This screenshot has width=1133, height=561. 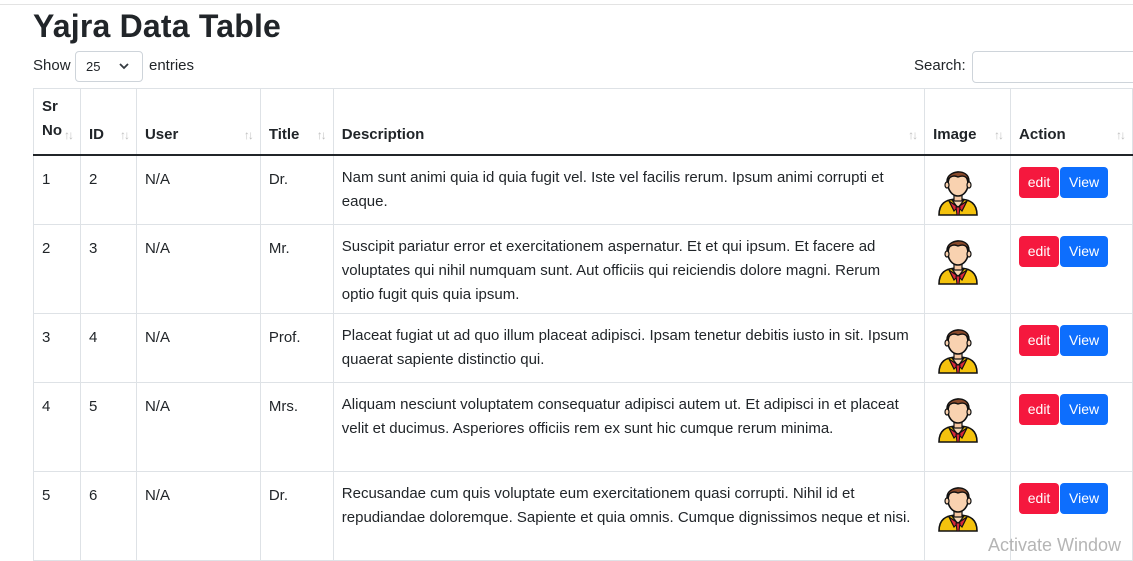 What do you see at coordinates (108, 122) in the screenshot?
I see `column-header-id: ID ↑↓` at bounding box center [108, 122].